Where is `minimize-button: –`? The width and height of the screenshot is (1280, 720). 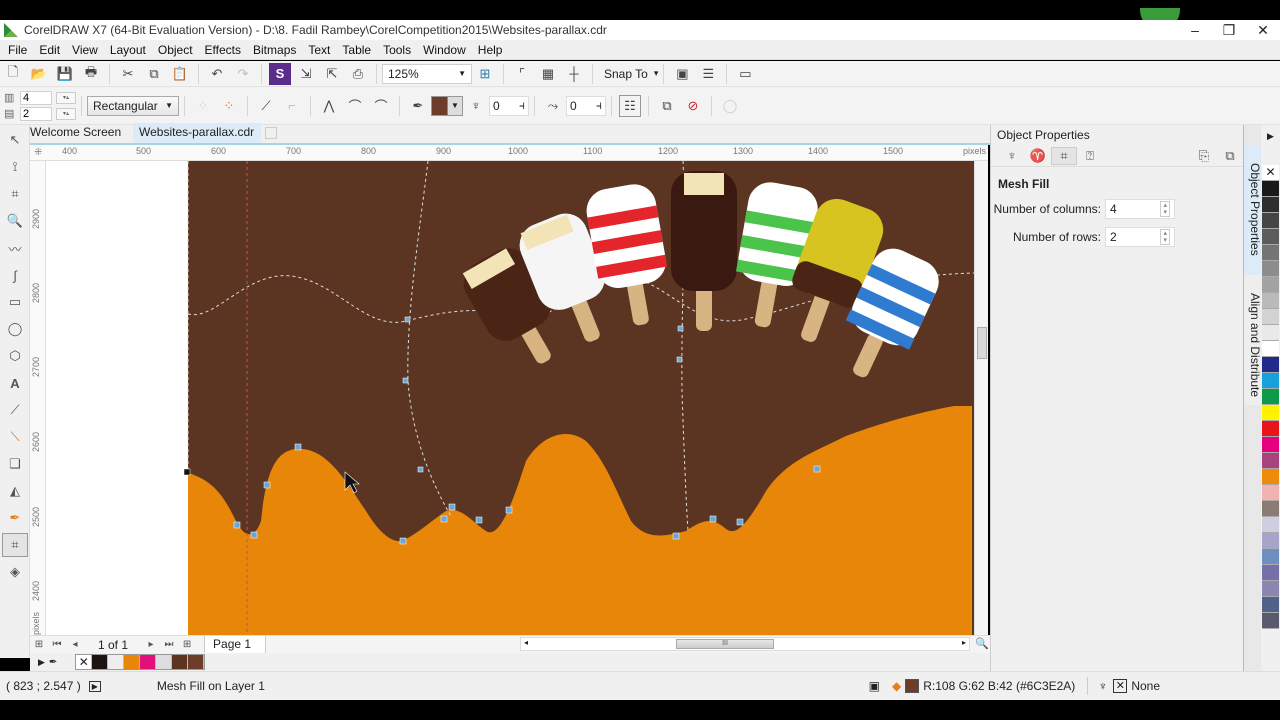 minimize-button: – is located at coordinates (1195, 30).